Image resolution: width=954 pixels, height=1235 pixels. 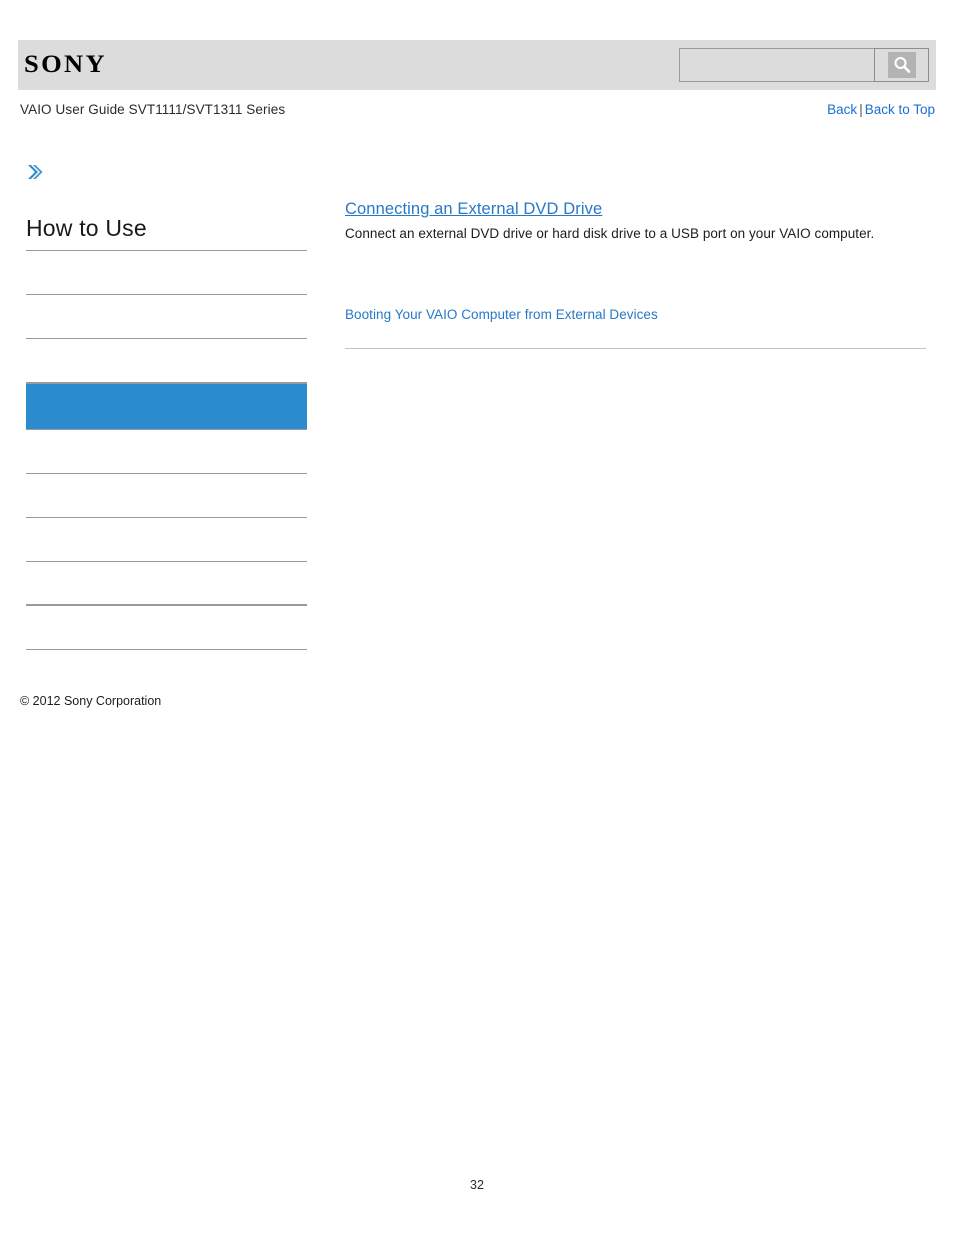 I want to click on sidebar-heading: How to Use, so click(x=166, y=232).